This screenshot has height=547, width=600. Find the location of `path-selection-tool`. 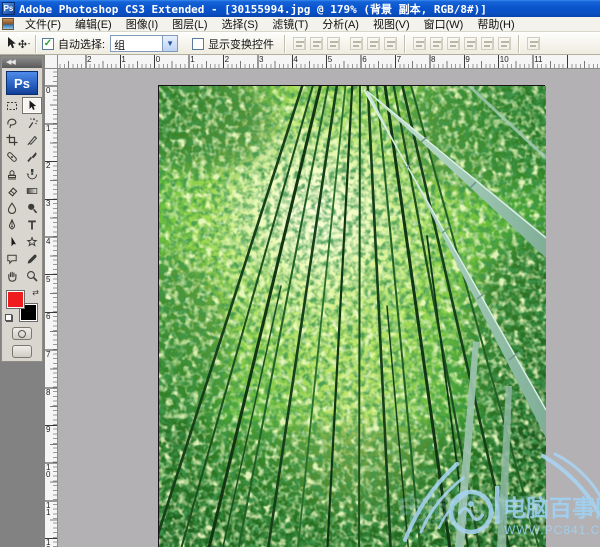

path-selection-tool is located at coordinates (12, 241).